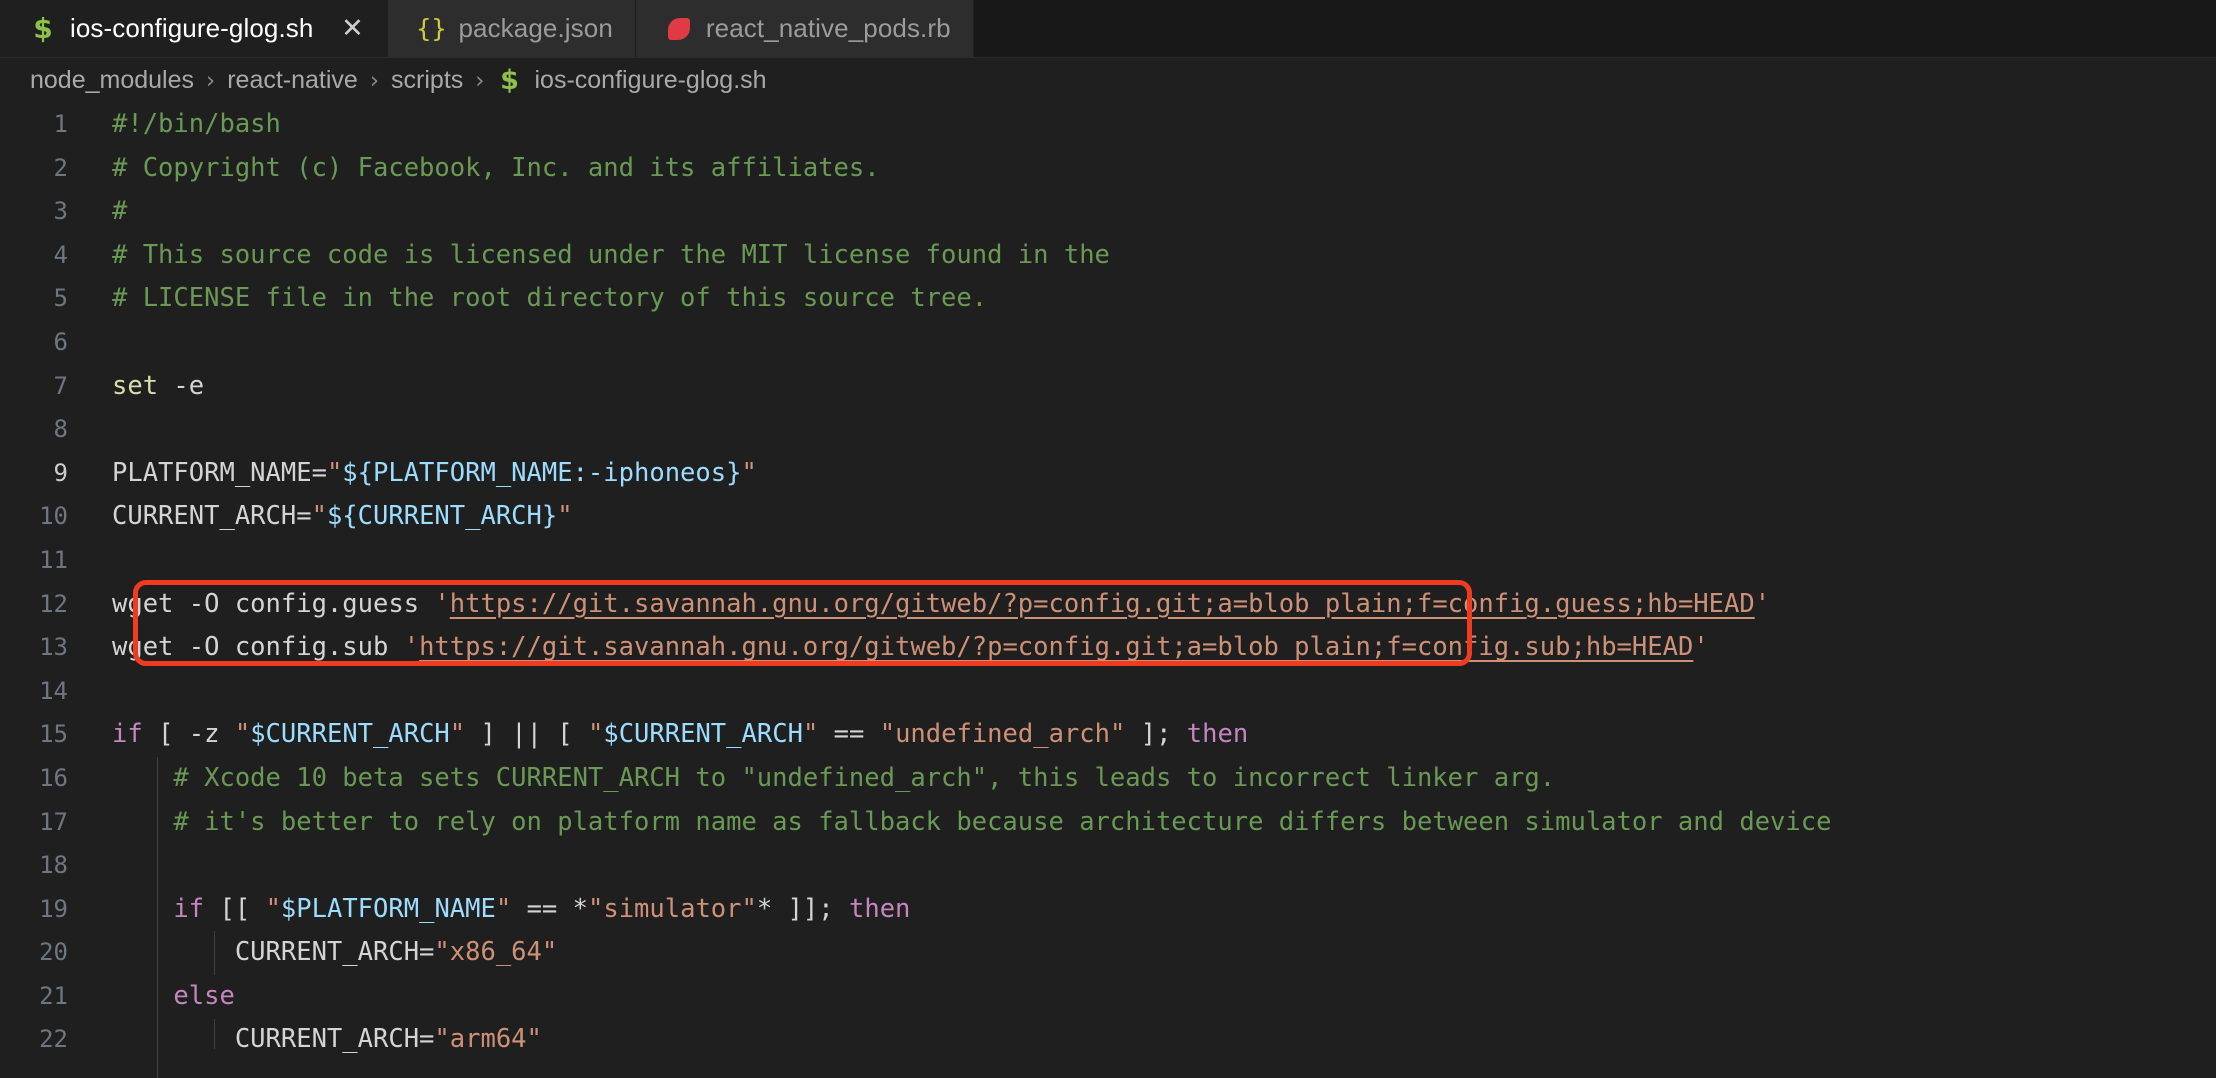 Image resolution: width=2216 pixels, height=1078 pixels. I want to click on breadcrumb-item-react-native: react-native, so click(292, 80).